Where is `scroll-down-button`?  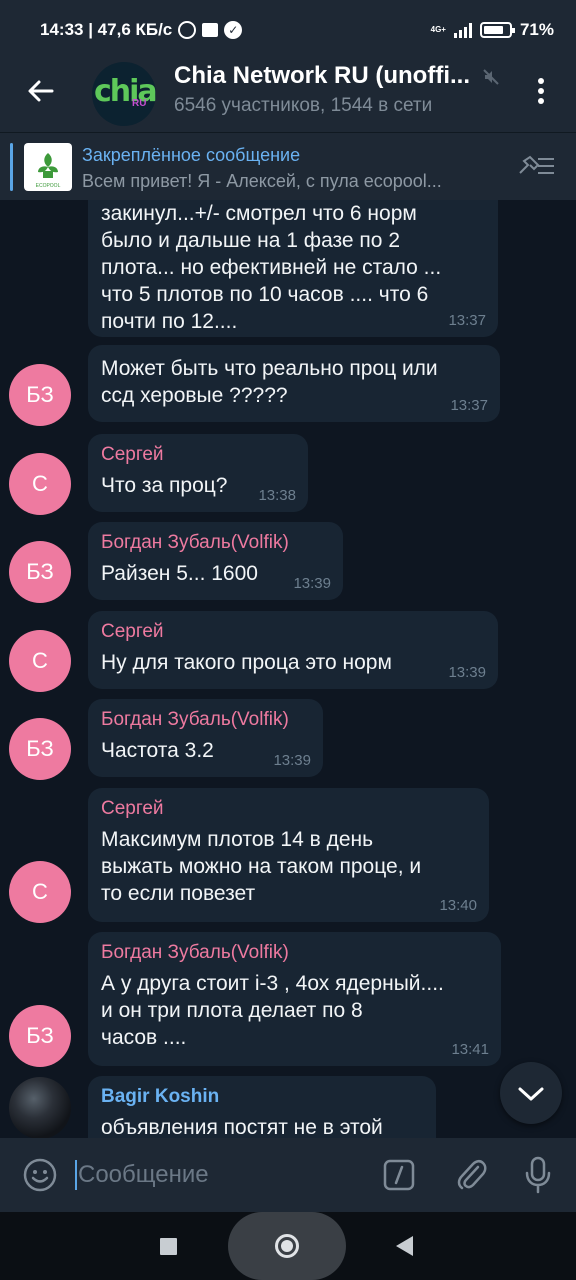
scroll-down-button is located at coordinates (531, 1093).